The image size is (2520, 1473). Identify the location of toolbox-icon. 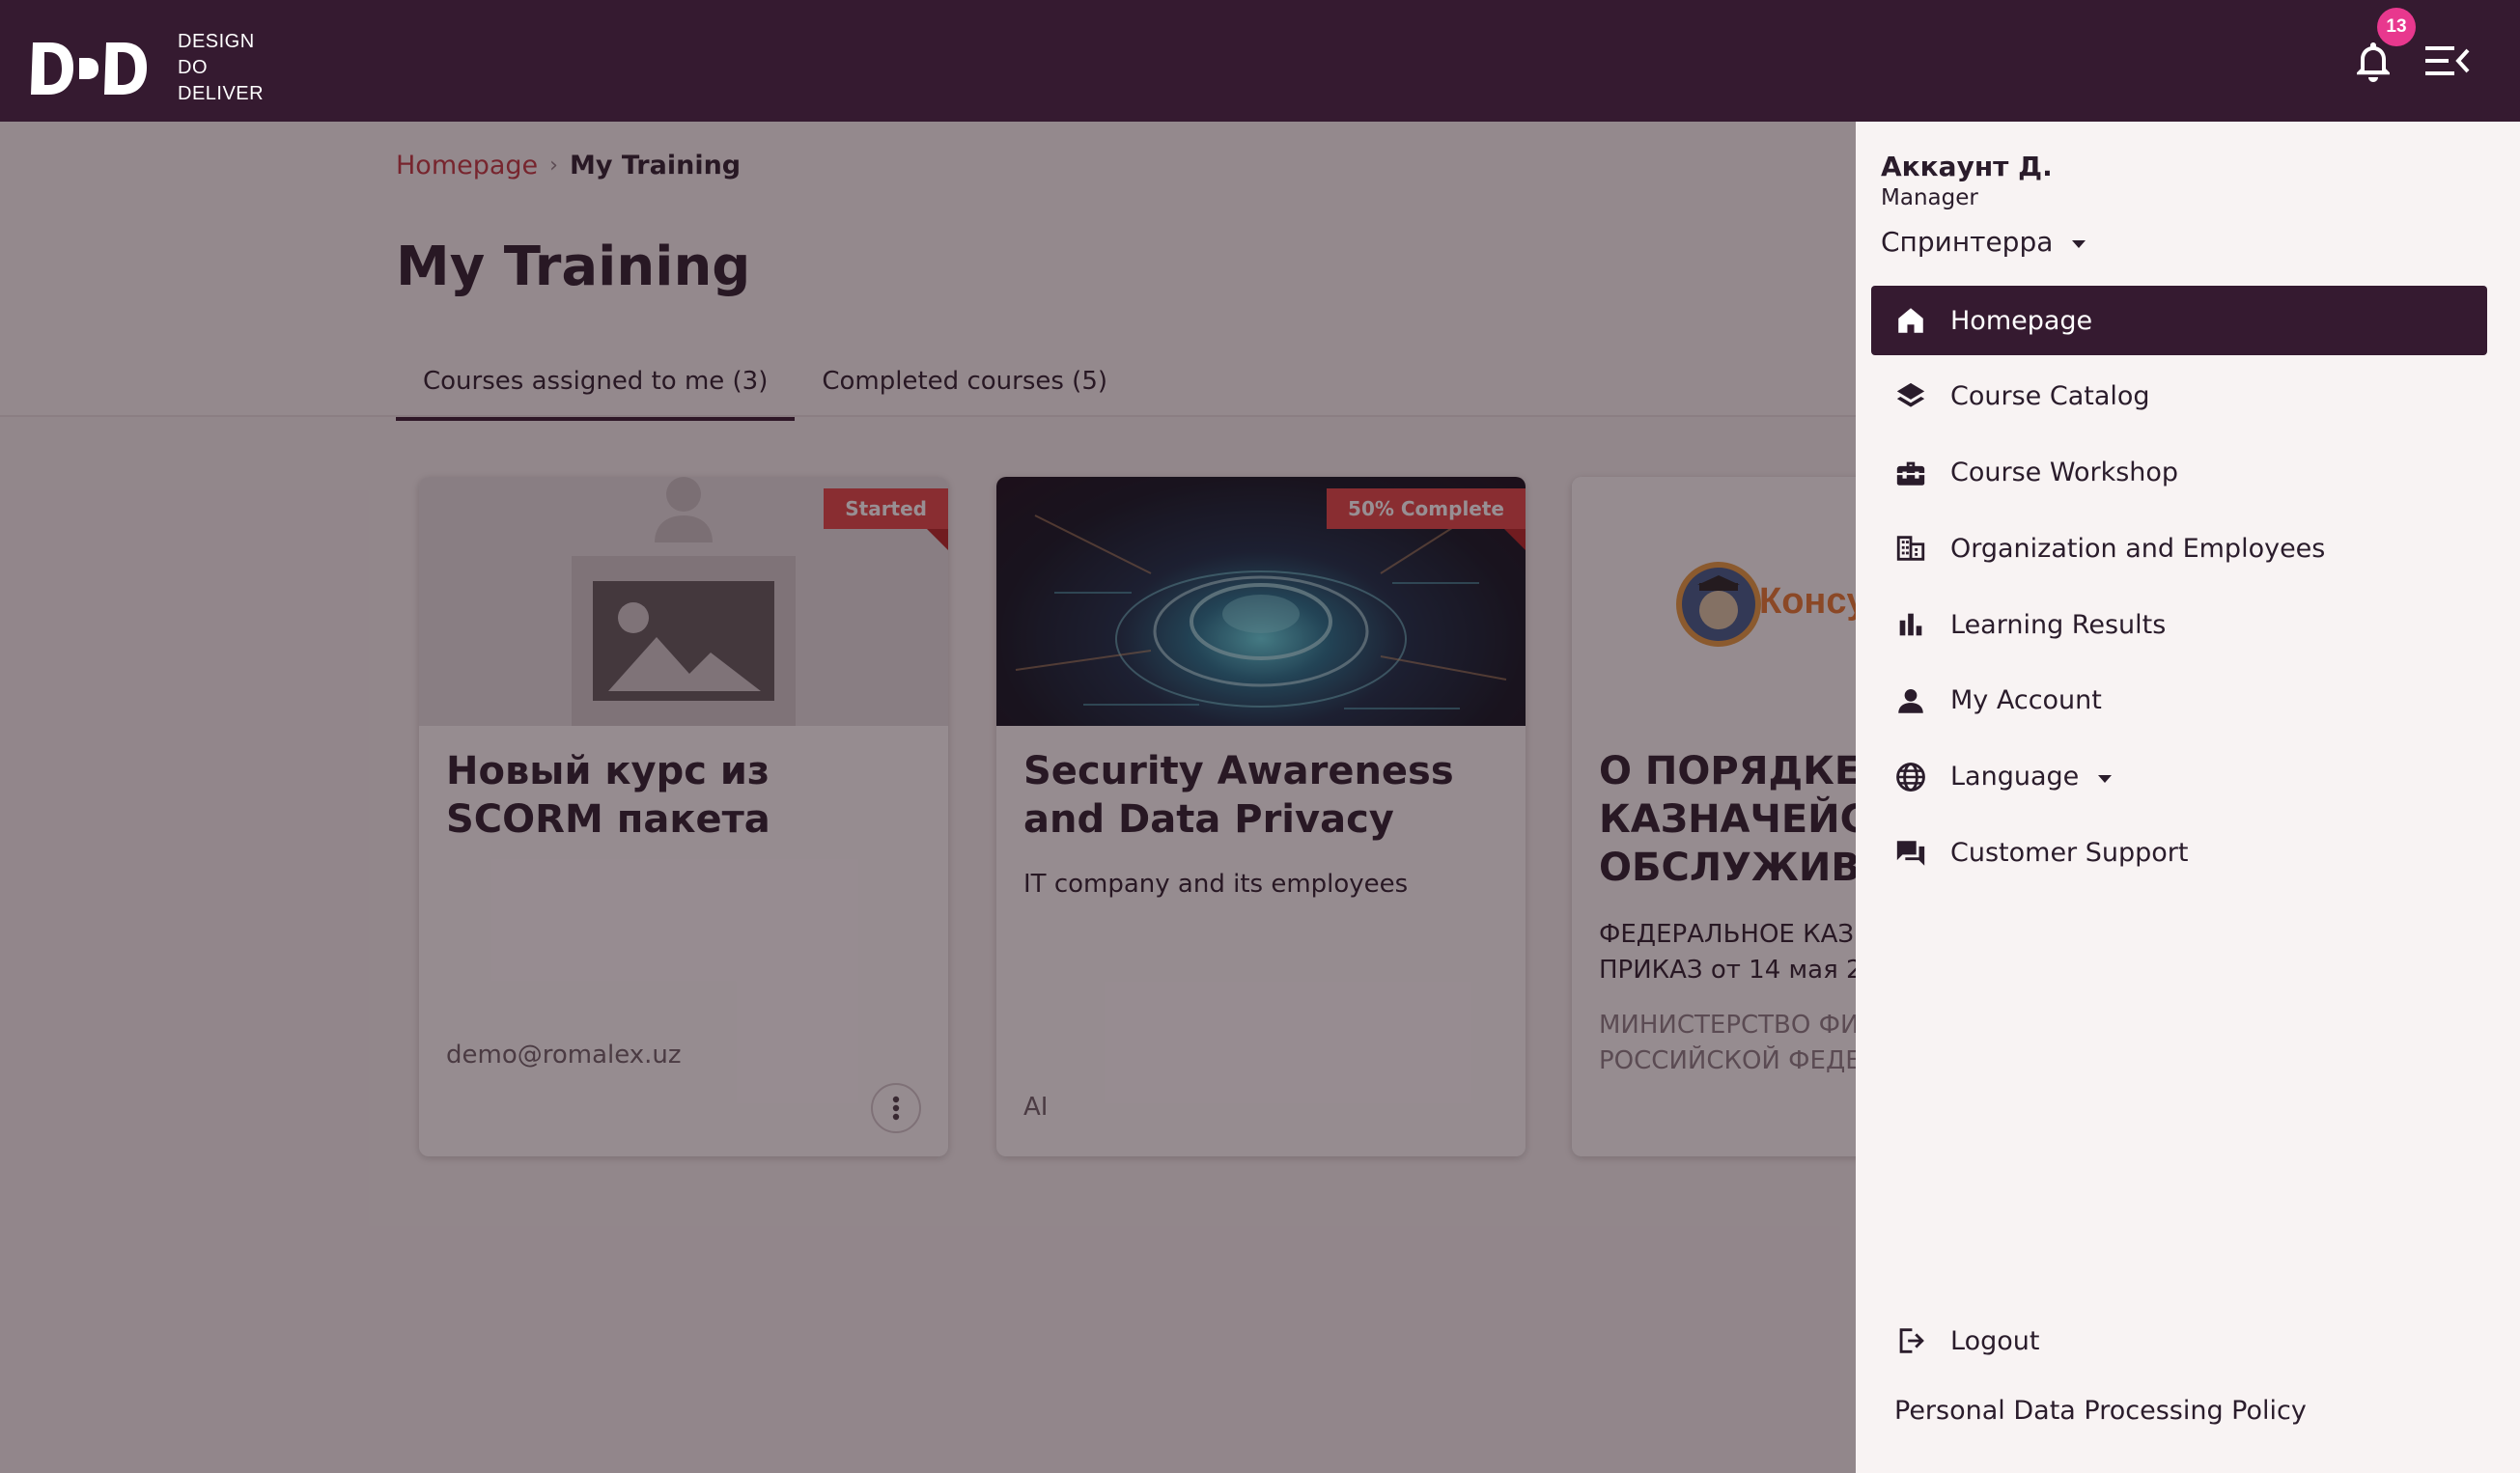
(1911, 474).